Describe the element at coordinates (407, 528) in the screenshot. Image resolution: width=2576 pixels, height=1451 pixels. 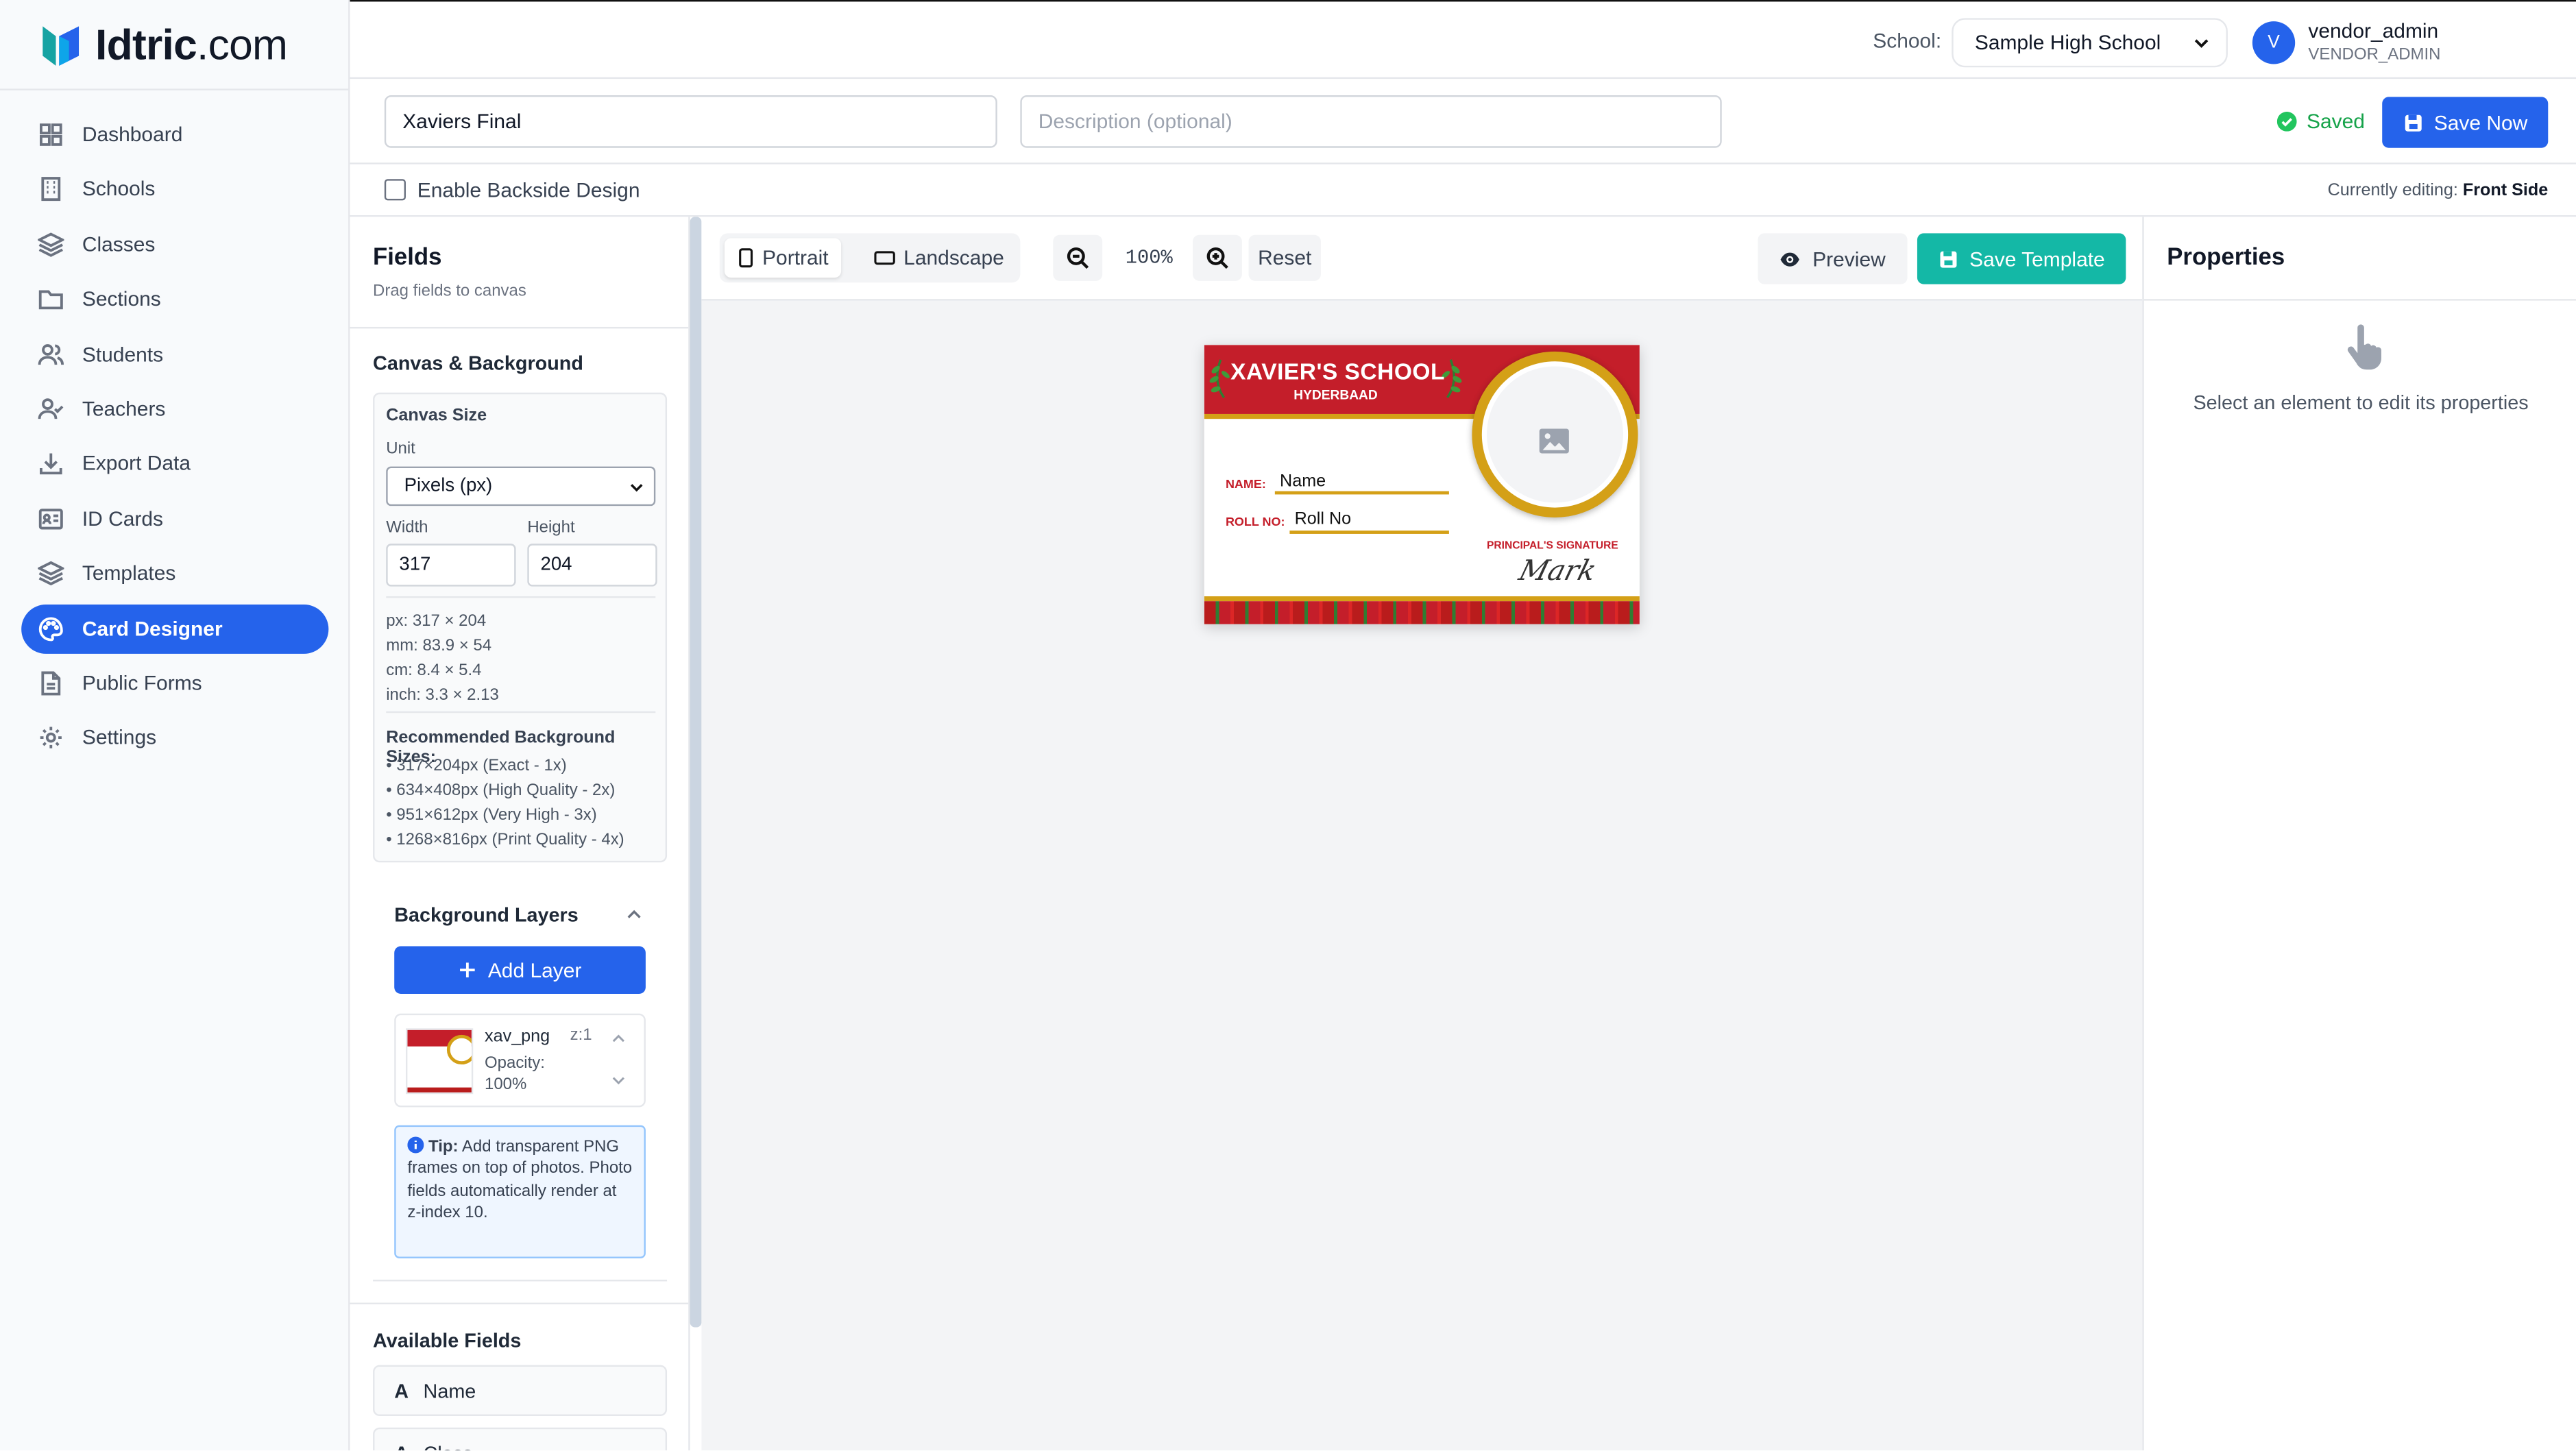
I see `width-label: Width` at that location.